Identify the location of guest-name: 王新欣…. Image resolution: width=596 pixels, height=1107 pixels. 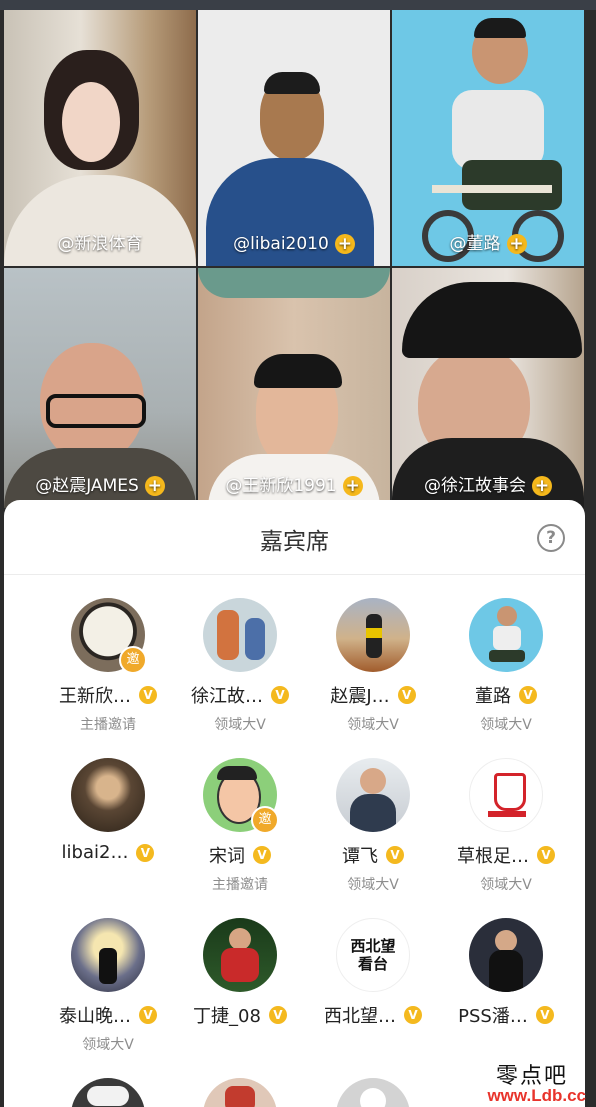
(95, 696).